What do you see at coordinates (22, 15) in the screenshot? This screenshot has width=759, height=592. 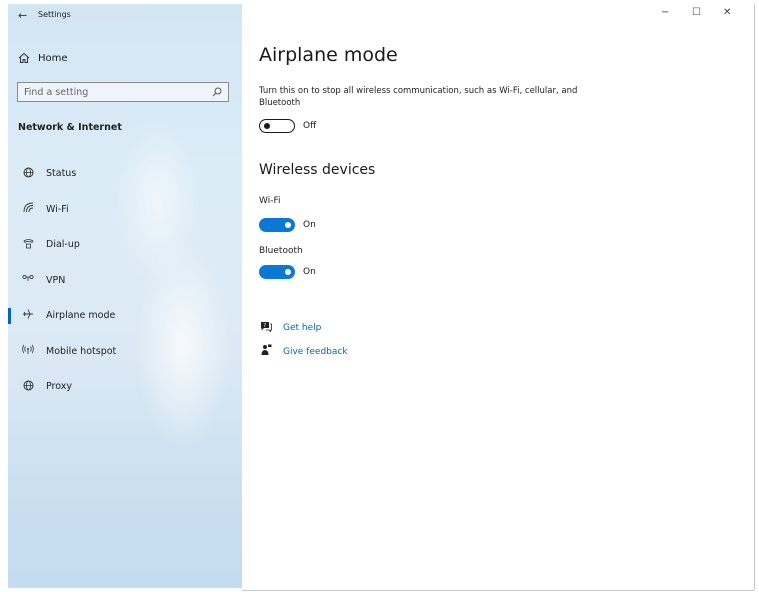 I see `back-arrow-icon: ←` at bounding box center [22, 15].